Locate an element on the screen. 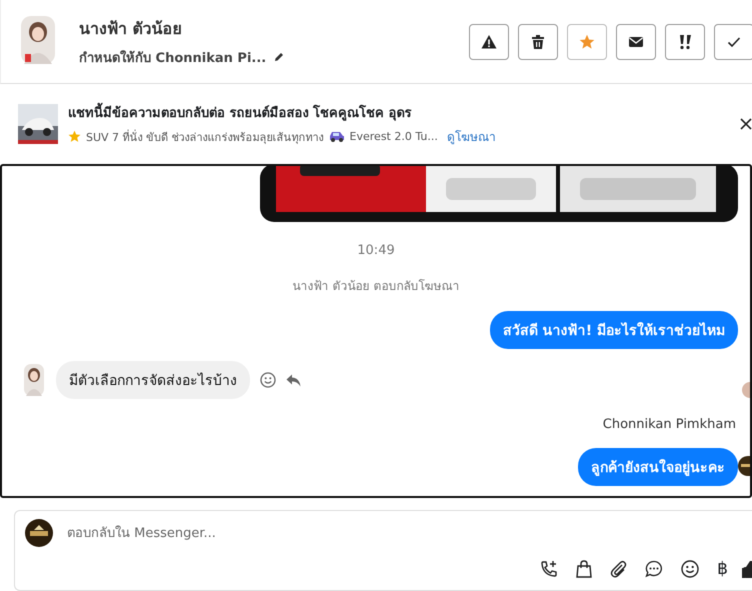  sender-name: Chonnikan Pimkham is located at coordinates (669, 424).